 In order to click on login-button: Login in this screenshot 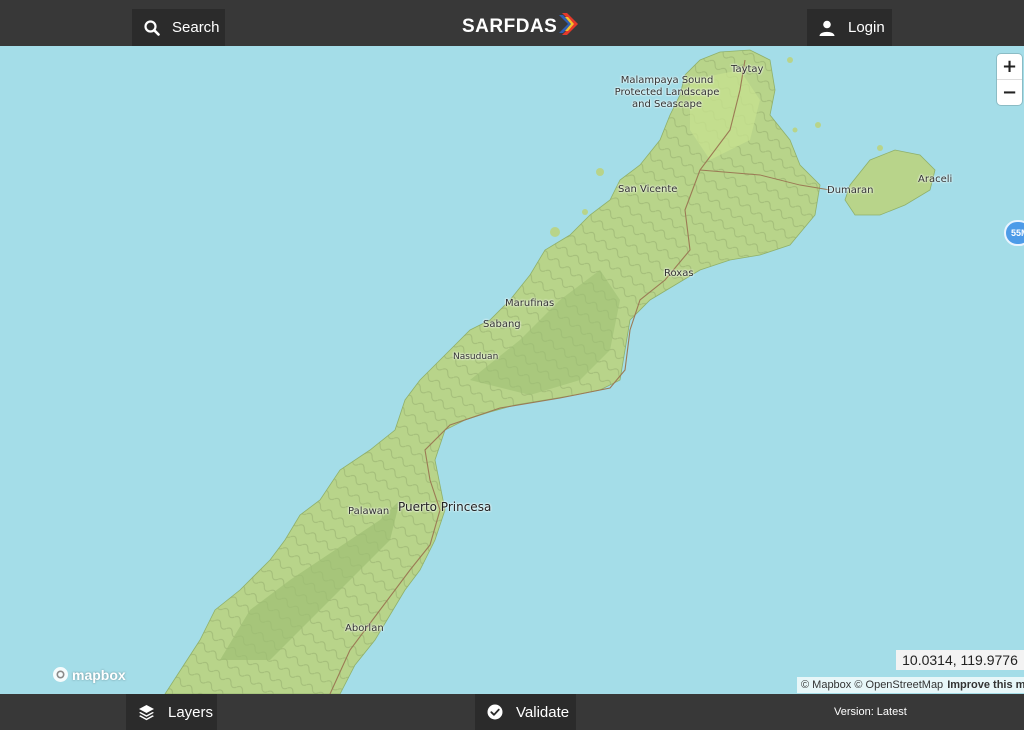, I will do `click(849, 27)`.